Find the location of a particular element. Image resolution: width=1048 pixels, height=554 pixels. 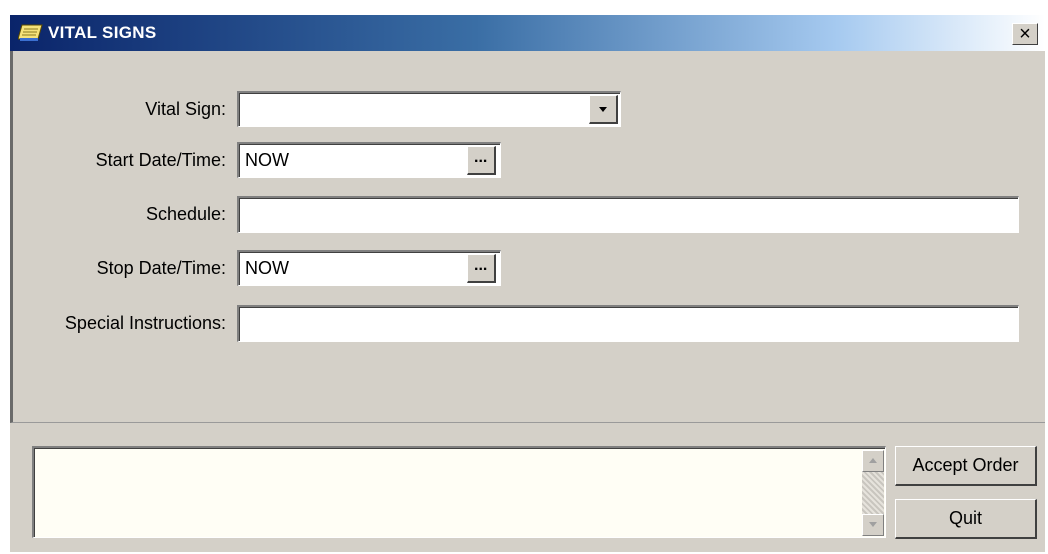

quit-button: Quit is located at coordinates (966, 519).